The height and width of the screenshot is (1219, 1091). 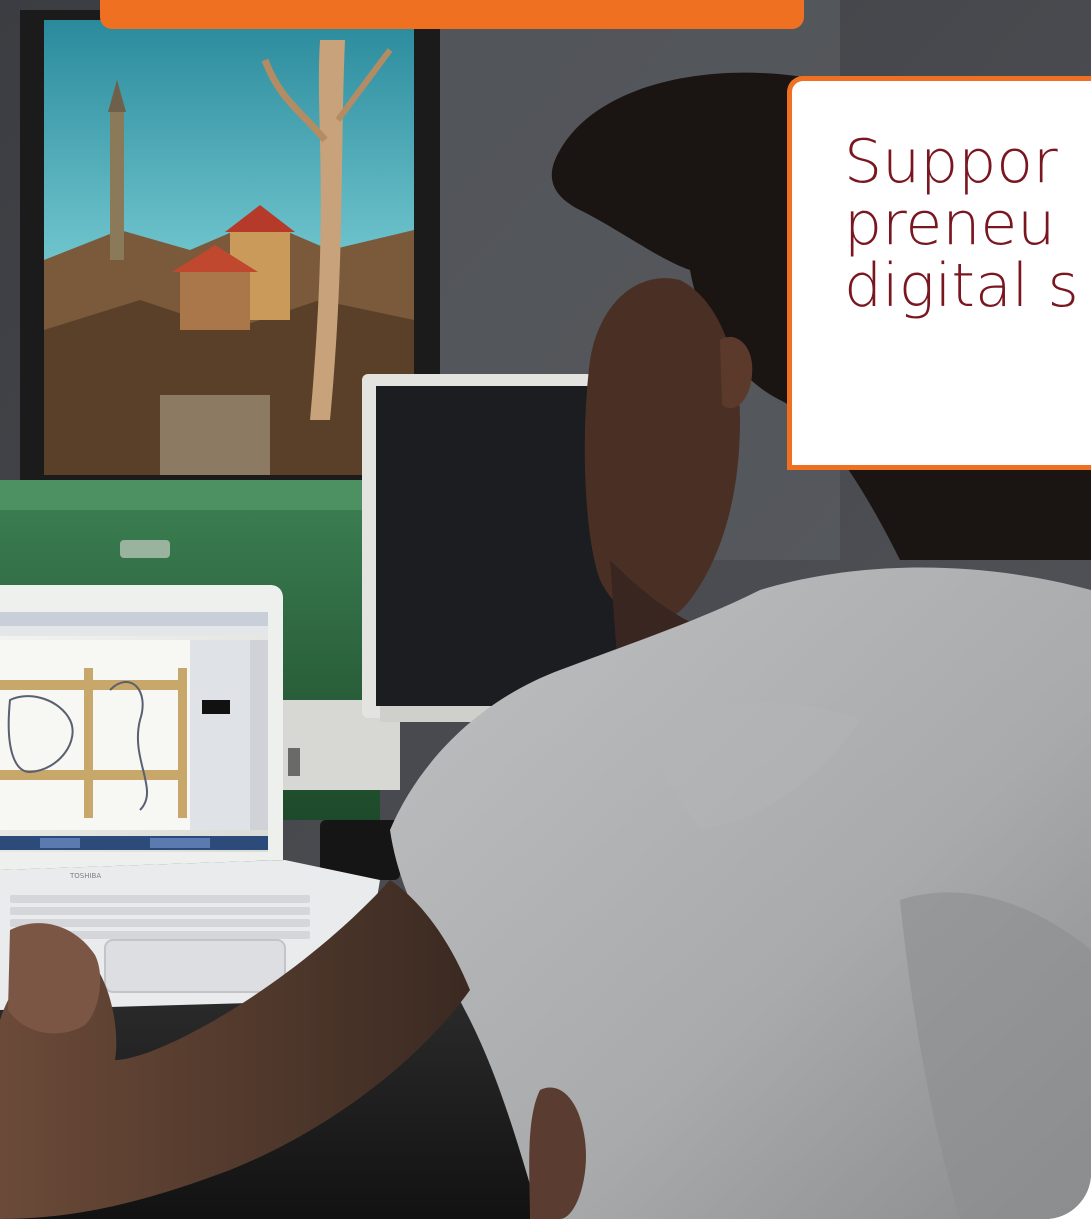 I want to click on caption-box: Suppor preneu digital s, so click(x=939, y=273).